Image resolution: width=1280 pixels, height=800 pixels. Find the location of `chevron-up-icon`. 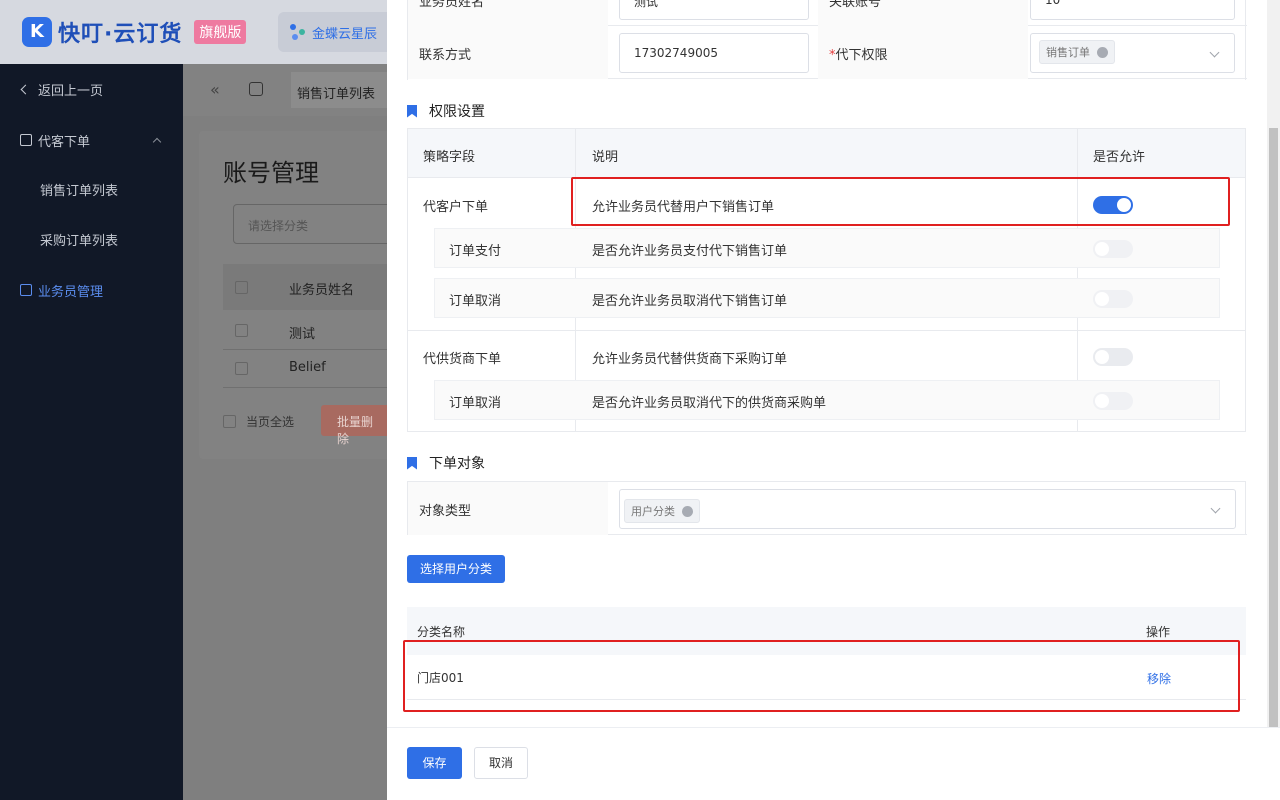

chevron-up-icon is located at coordinates (157, 142).